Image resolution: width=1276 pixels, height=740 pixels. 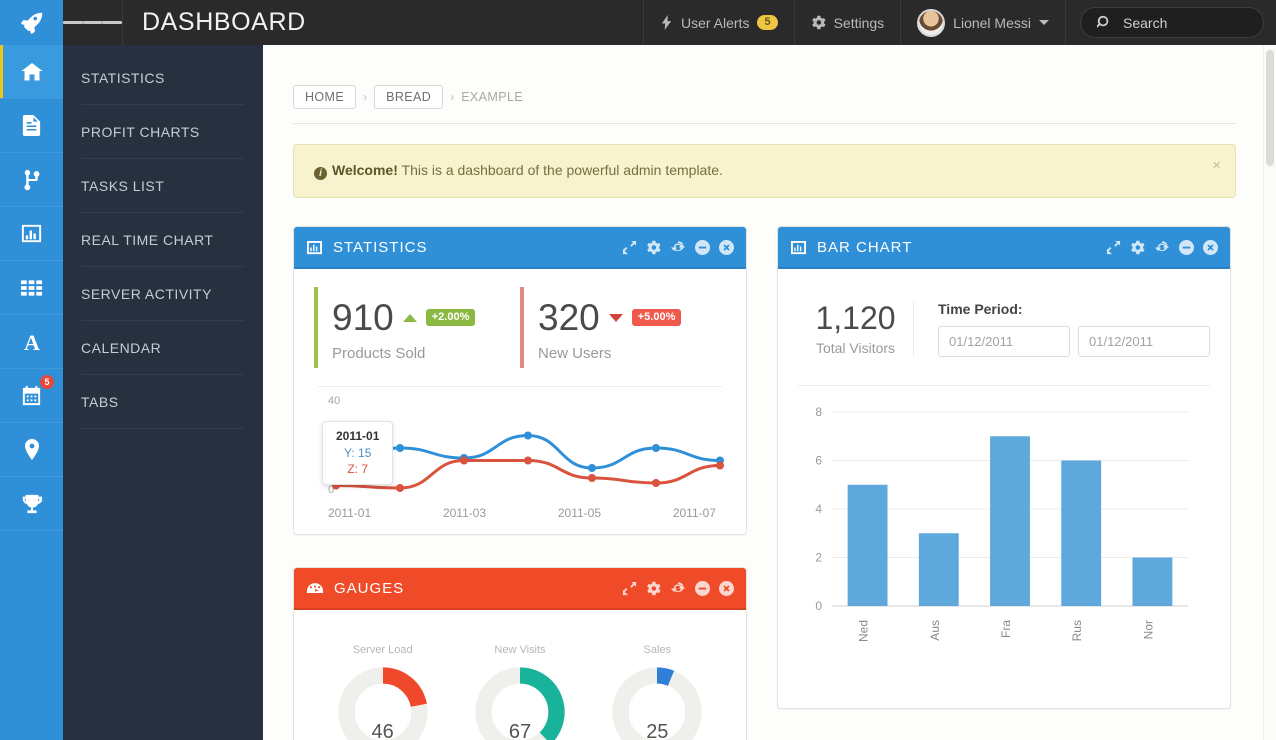 What do you see at coordinates (123, 185) in the screenshot?
I see `sidebar-item-label: TASKS LIST` at bounding box center [123, 185].